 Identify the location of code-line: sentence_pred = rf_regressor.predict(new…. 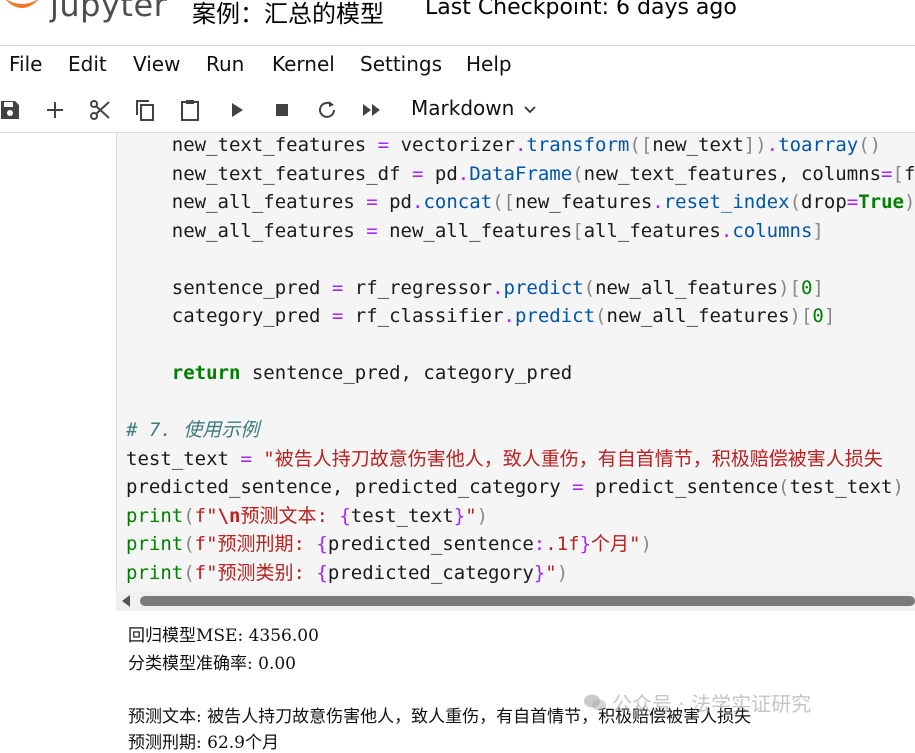
(475, 287).